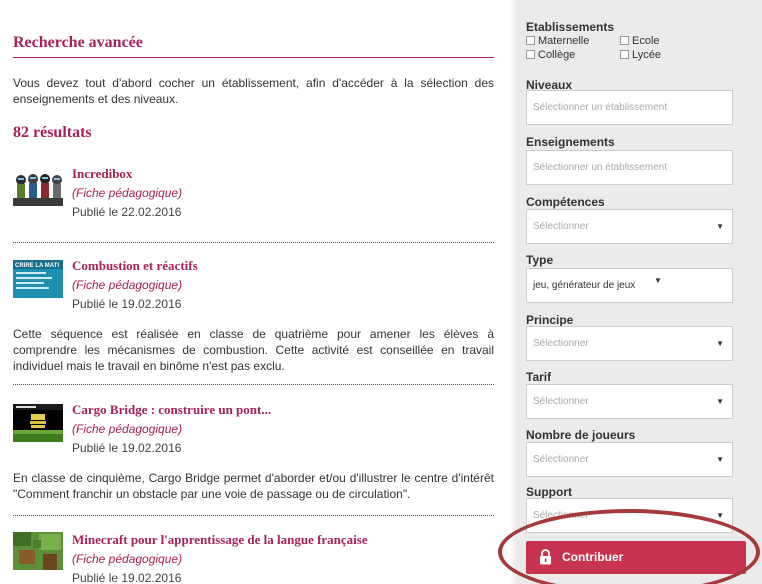 This screenshot has height=584, width=762. What do you see at coordinates (570, 27) in the screenshot?
I see `filter-label-etablissements: Etablissements` at bounding box center [570, 27].